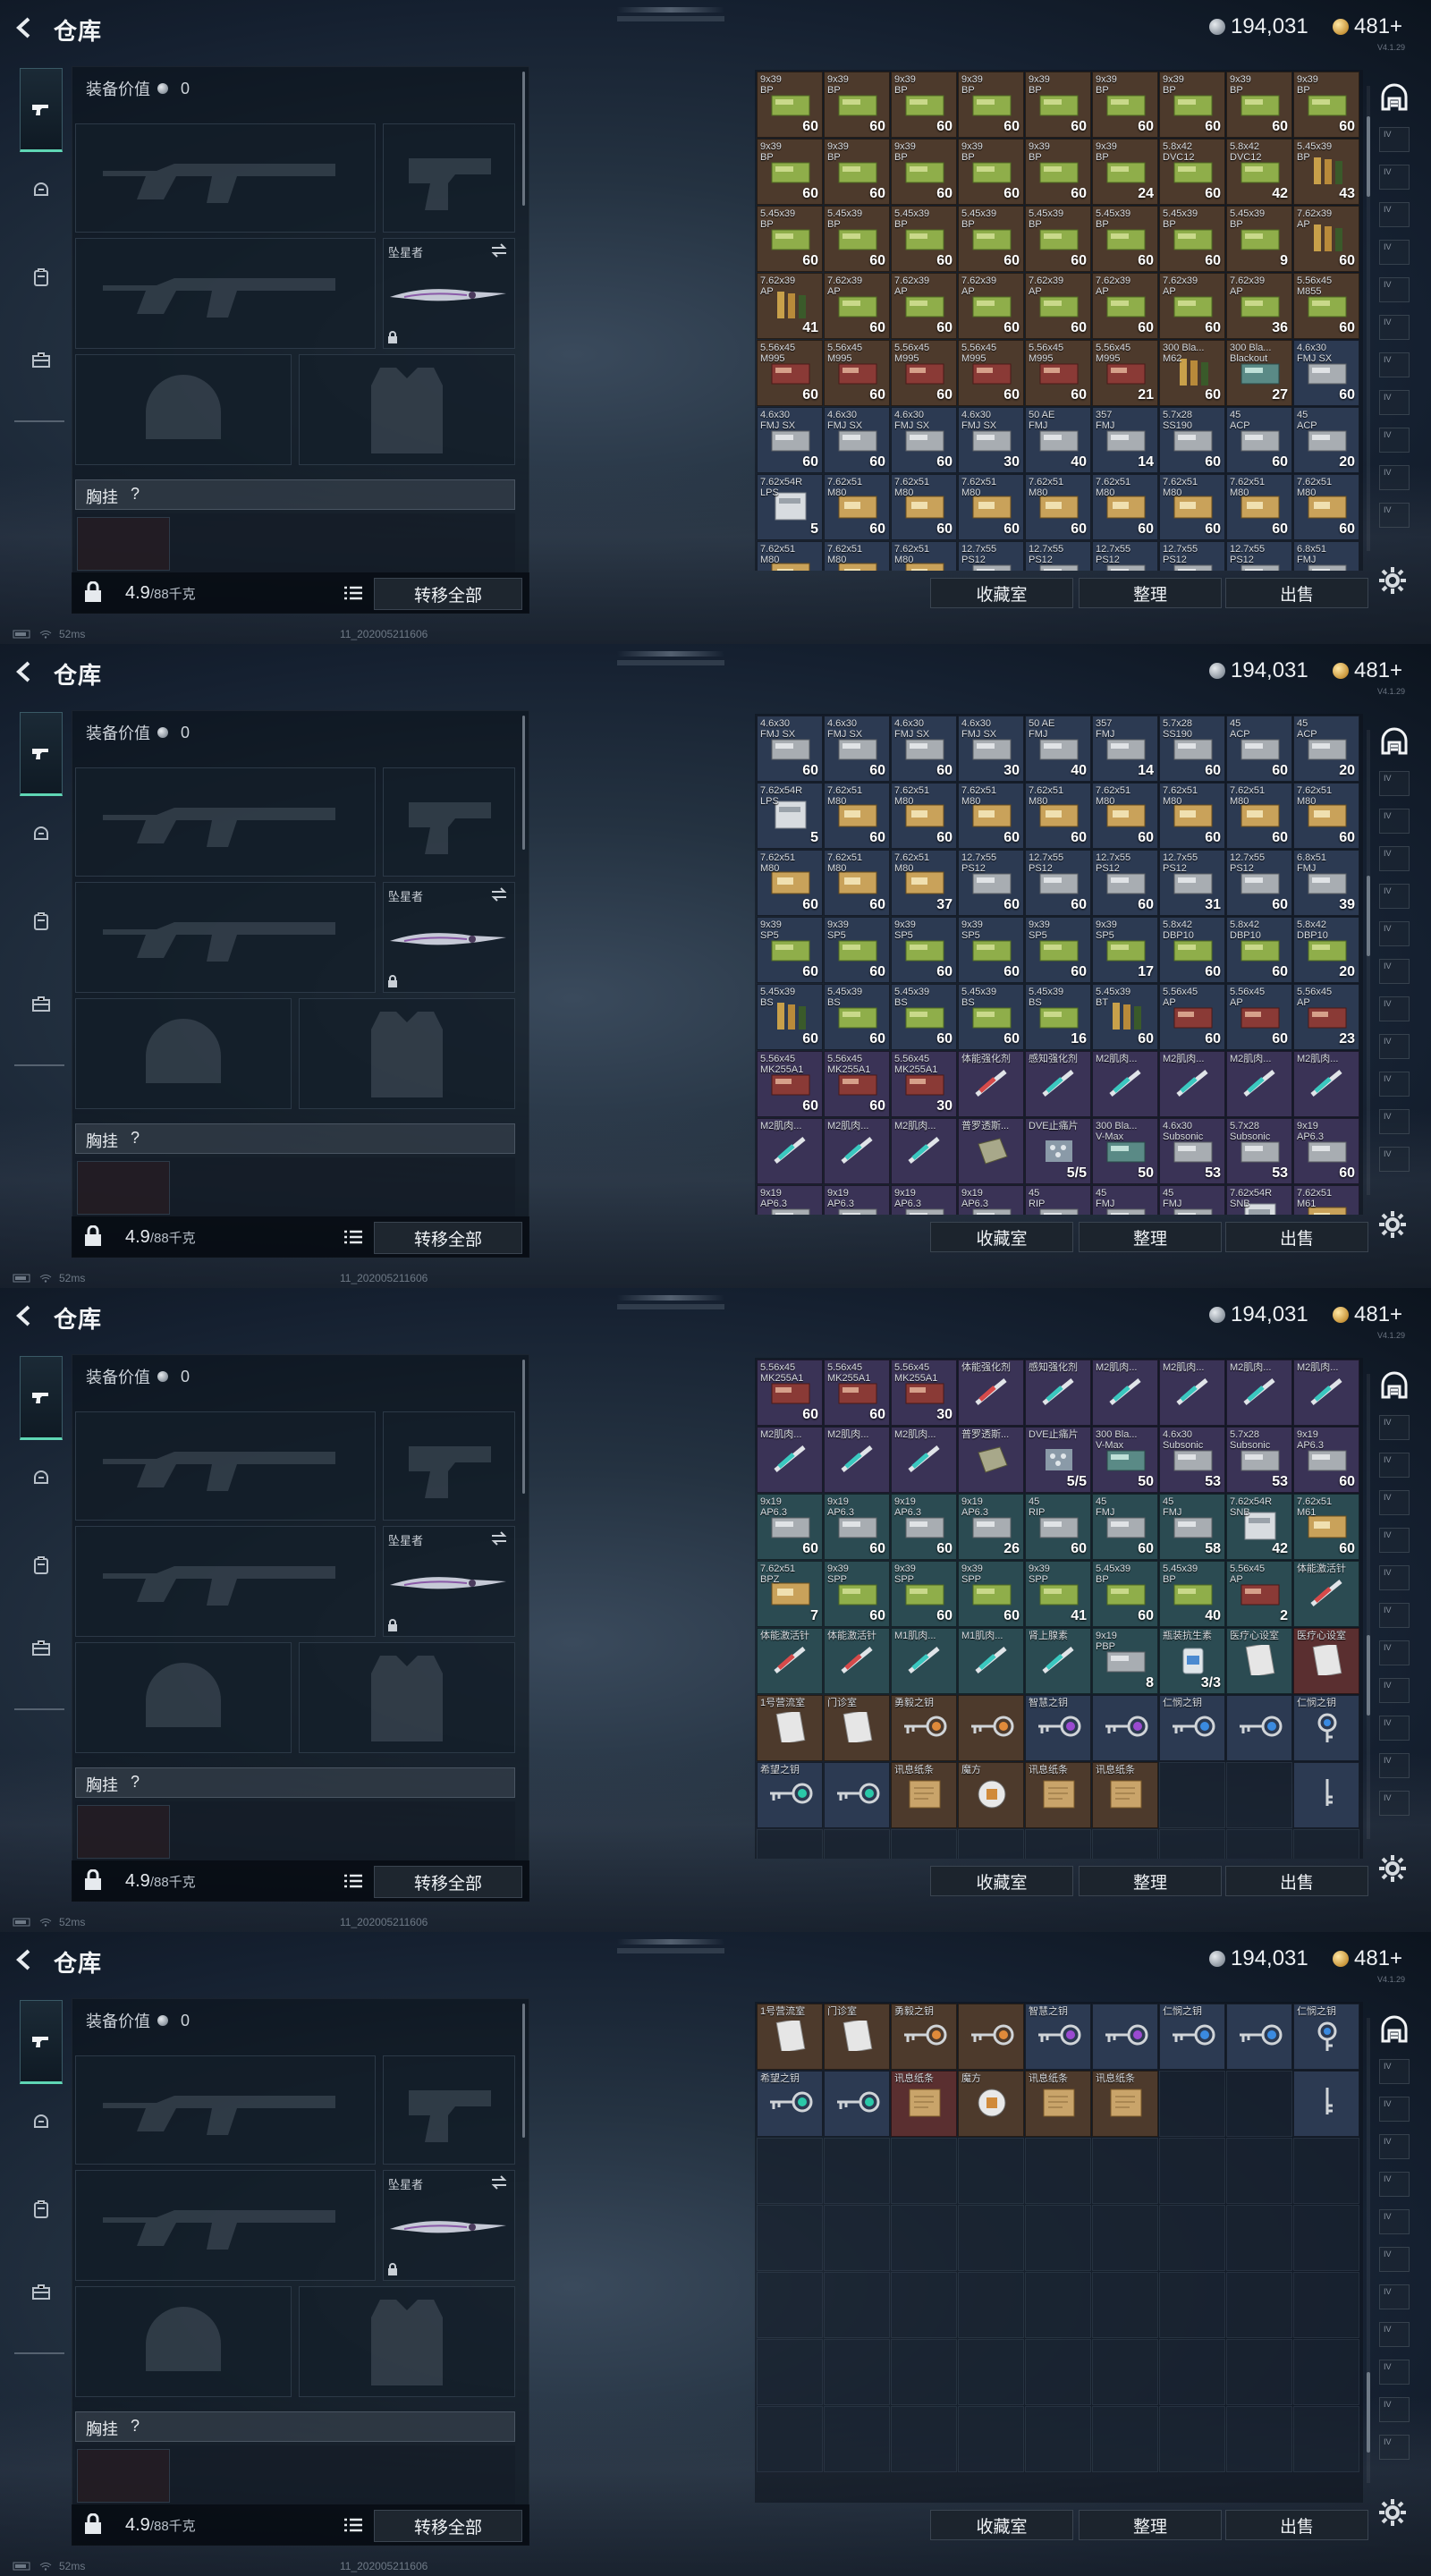  Describe the element at coordinates (1368, 1314) in the screenshot. I see `gold-currency: 481+` at that location.